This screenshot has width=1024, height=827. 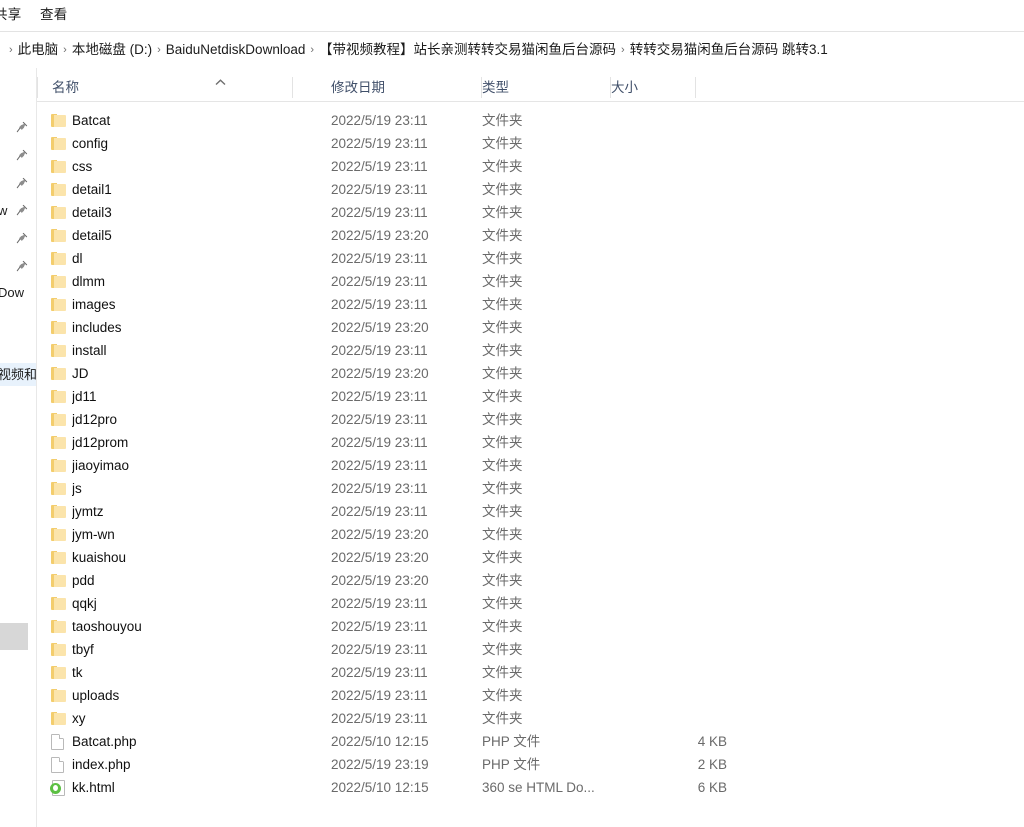 I want to click on file-list-row: Batcat 2022/5/19 23:11 文件夹, so click(x=530, y=120).